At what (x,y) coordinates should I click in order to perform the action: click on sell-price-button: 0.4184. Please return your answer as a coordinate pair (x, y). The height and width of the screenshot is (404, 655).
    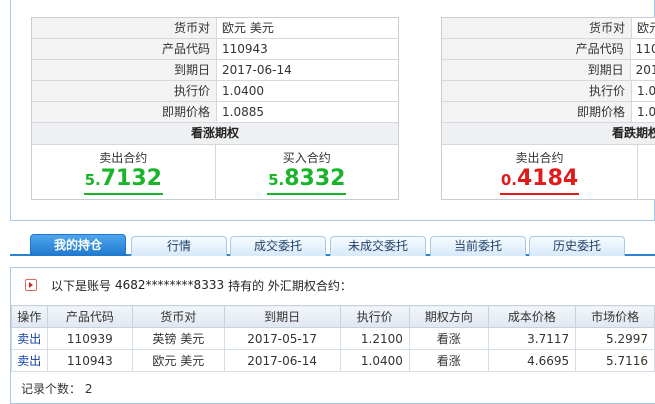
    Looking at the image, I should click on (539, 180).